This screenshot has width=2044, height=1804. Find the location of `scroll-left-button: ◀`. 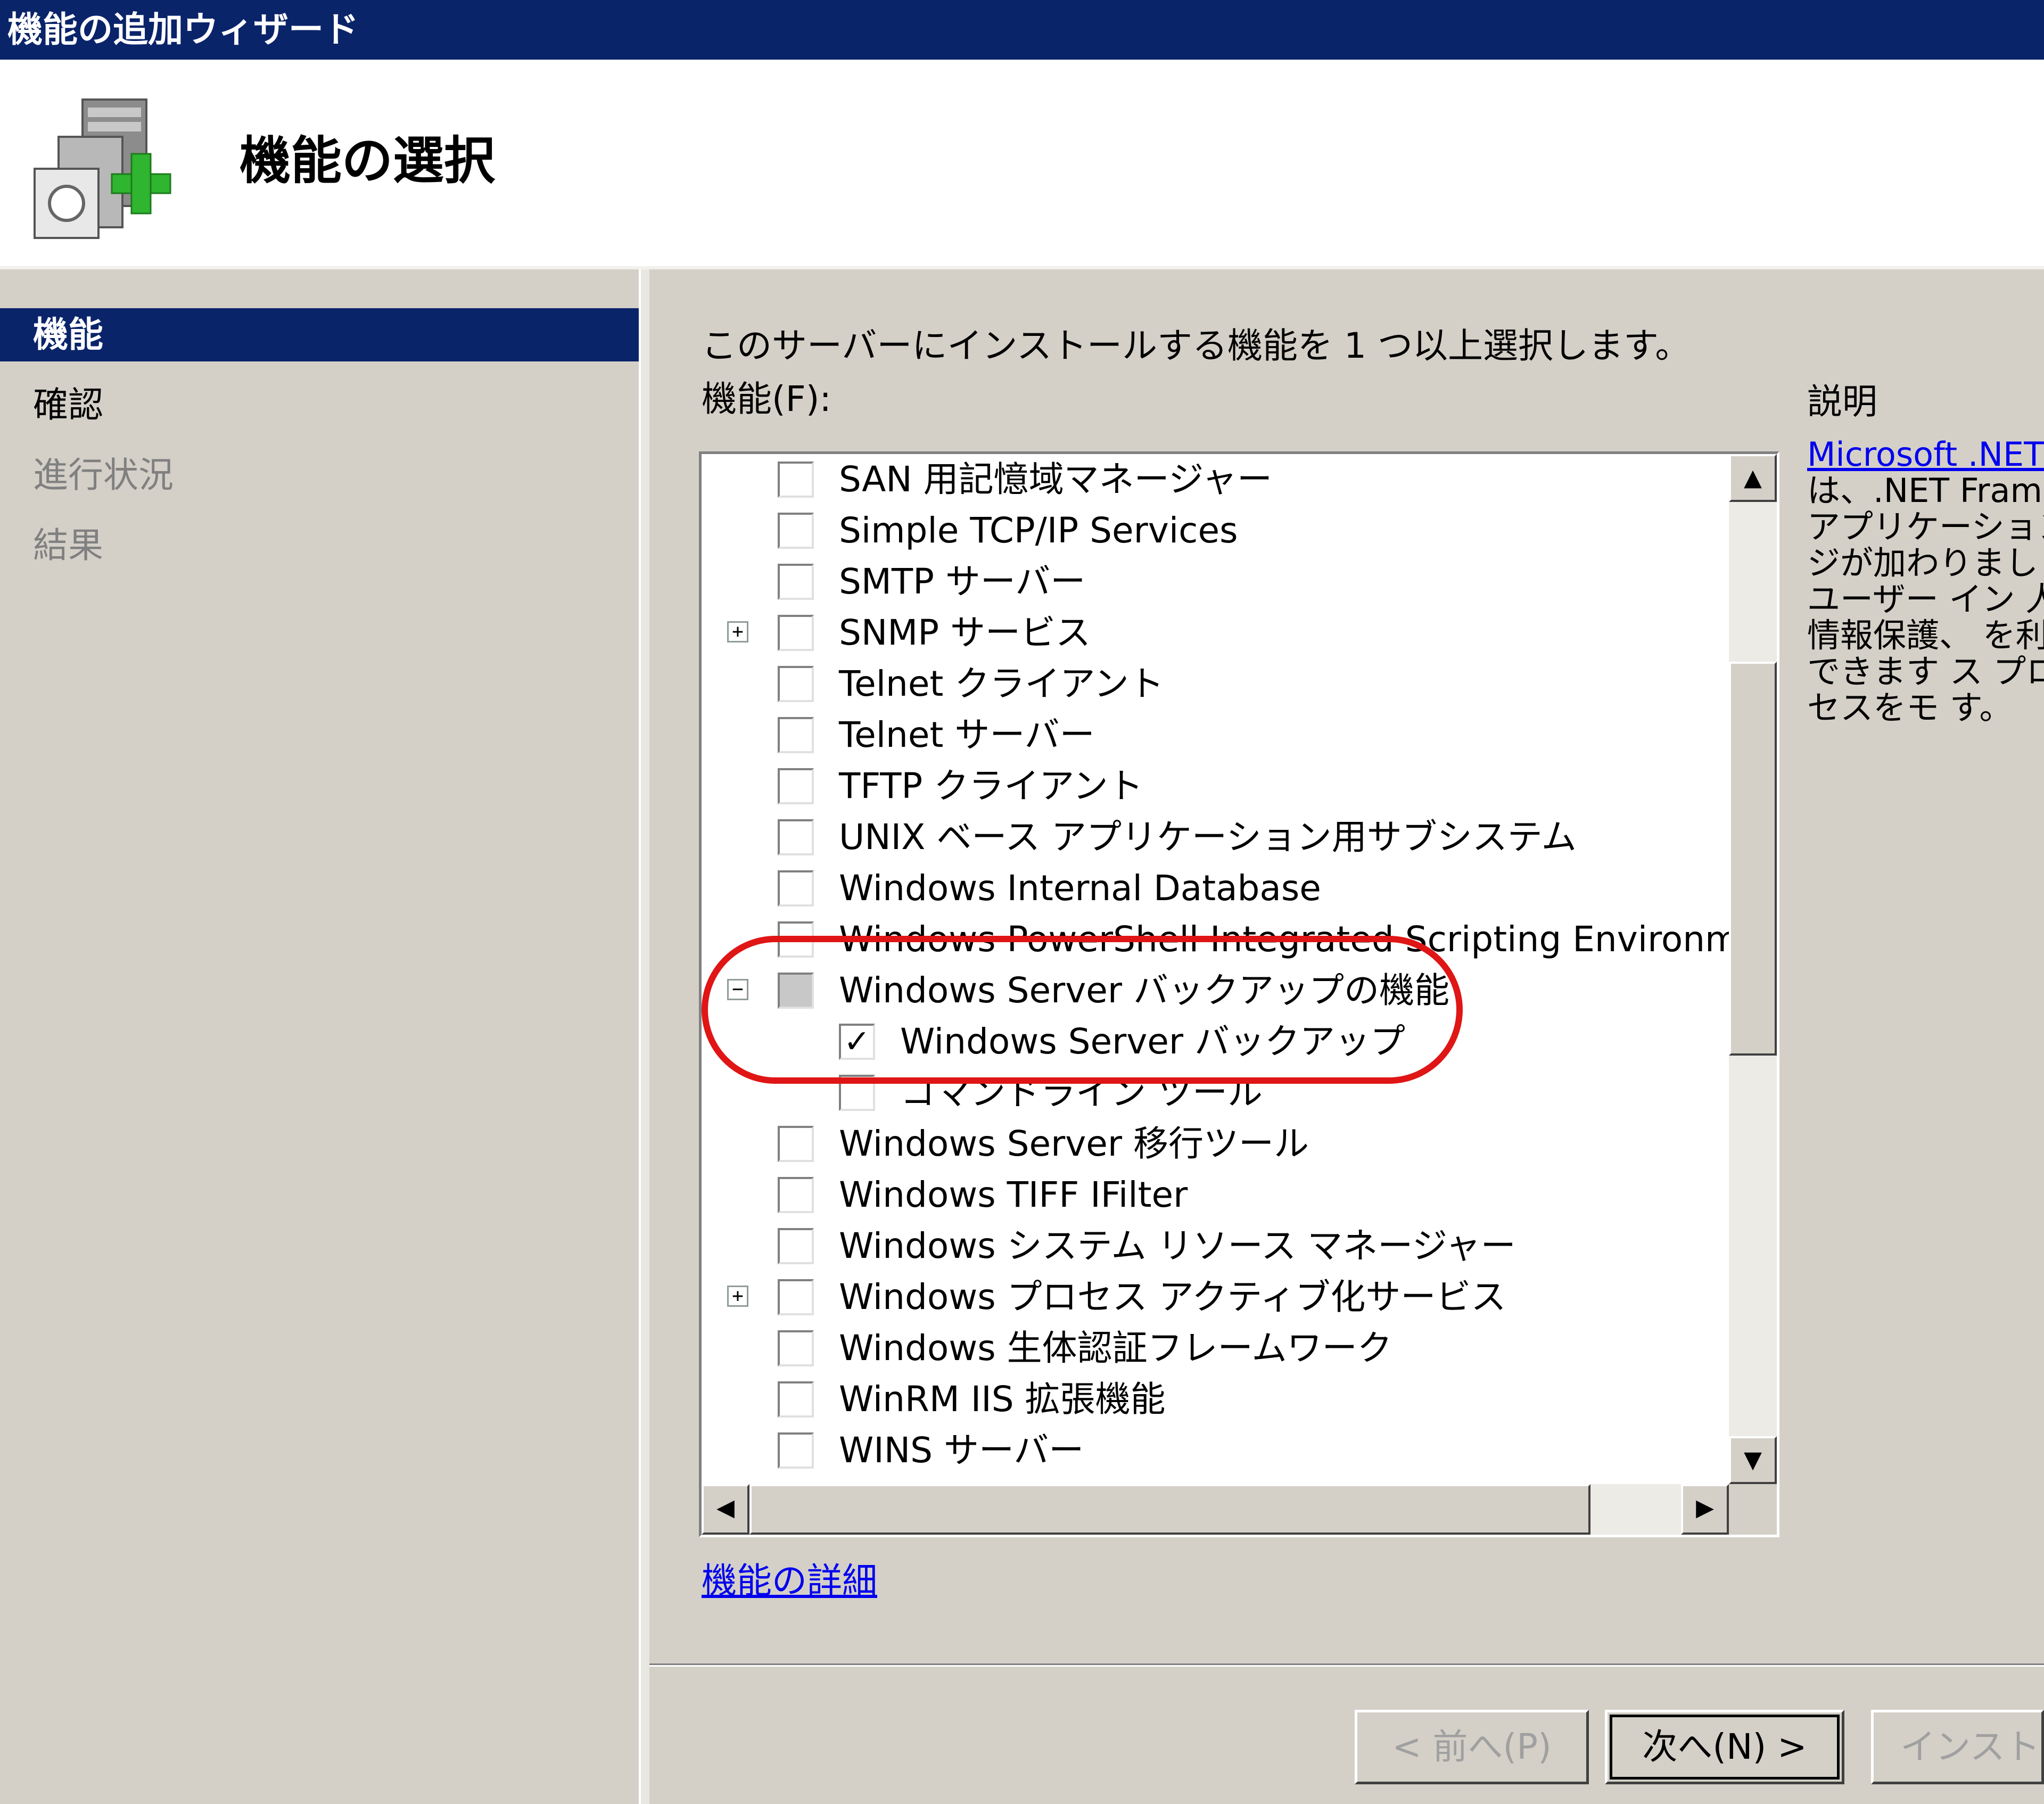

scroll-left-button: ◀ is located at coordinates (725, 1509).